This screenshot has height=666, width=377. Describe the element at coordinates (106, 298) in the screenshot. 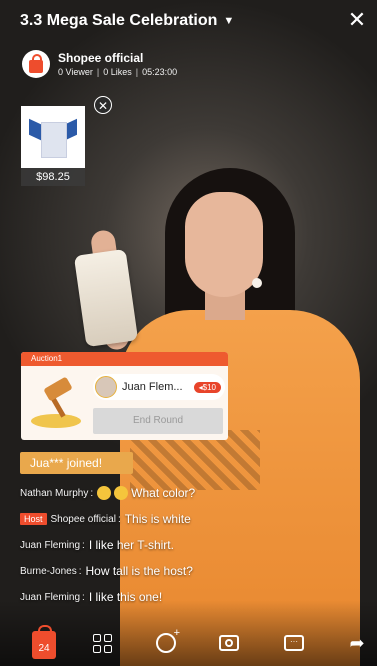

I see `held-phone` at that location.